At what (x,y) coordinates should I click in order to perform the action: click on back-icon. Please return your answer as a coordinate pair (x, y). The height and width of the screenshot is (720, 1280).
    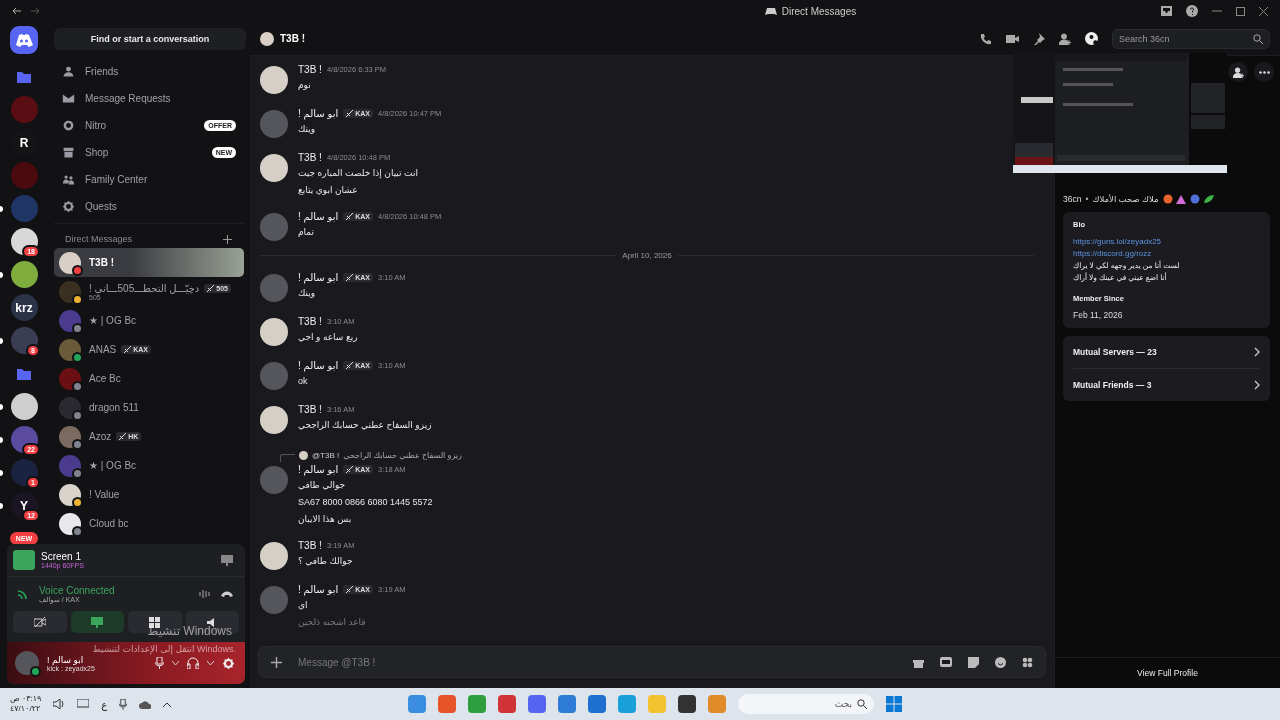
    Looking at the image, I should click on (17, 11).